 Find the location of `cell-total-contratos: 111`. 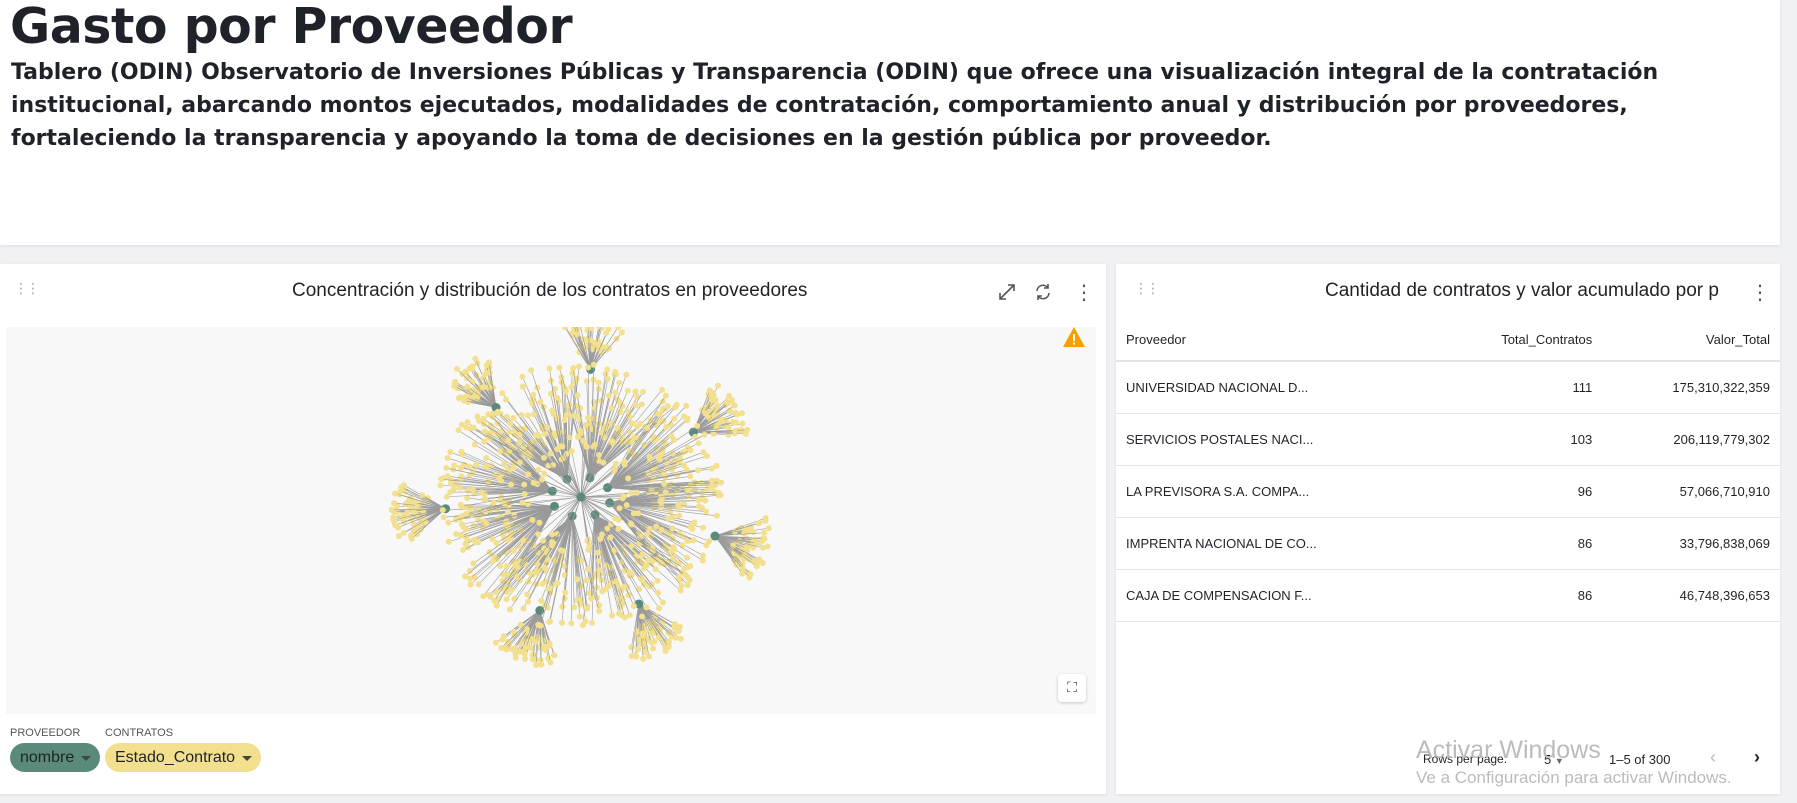

cell-total-contratos: 111 is located at coordinates (1518, 387).